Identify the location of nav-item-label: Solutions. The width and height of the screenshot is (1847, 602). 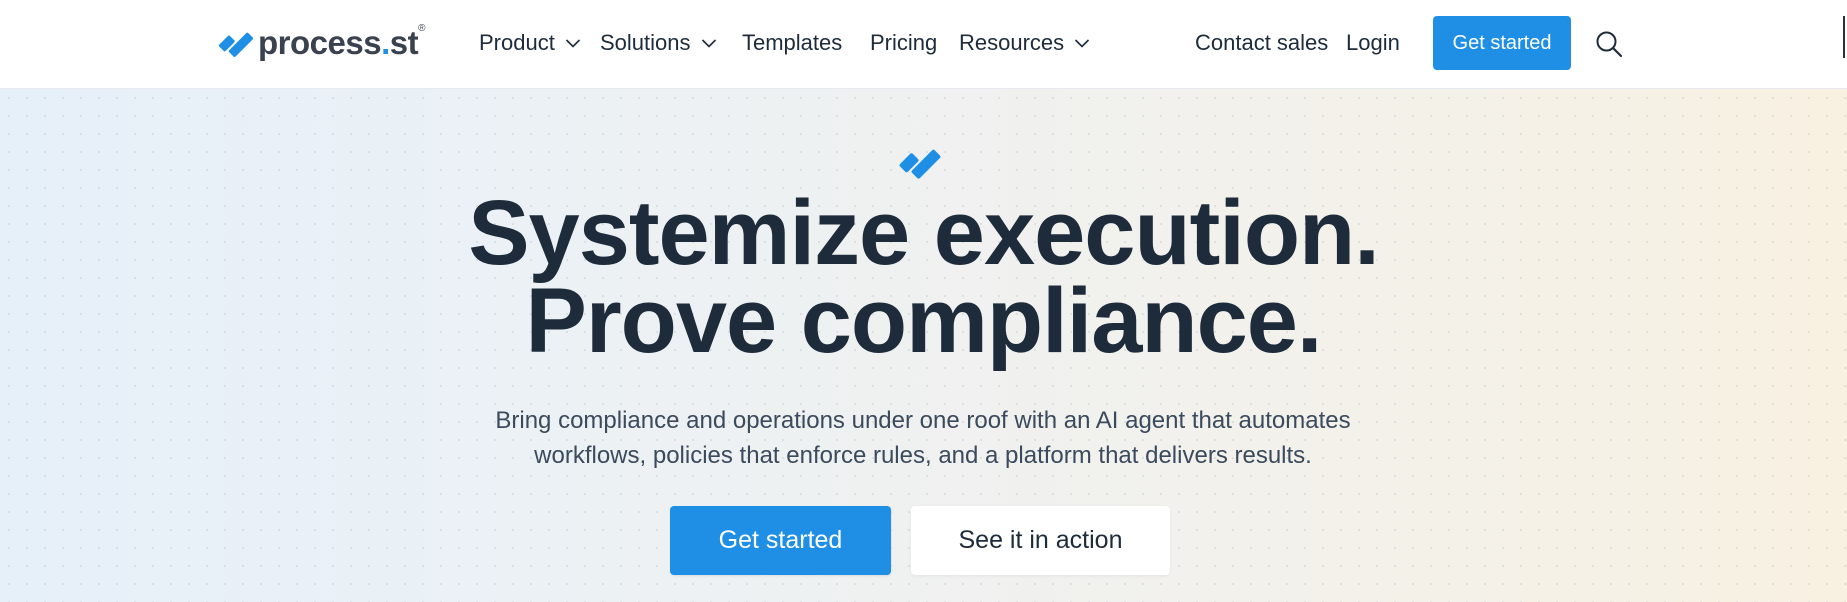
(645, 42).